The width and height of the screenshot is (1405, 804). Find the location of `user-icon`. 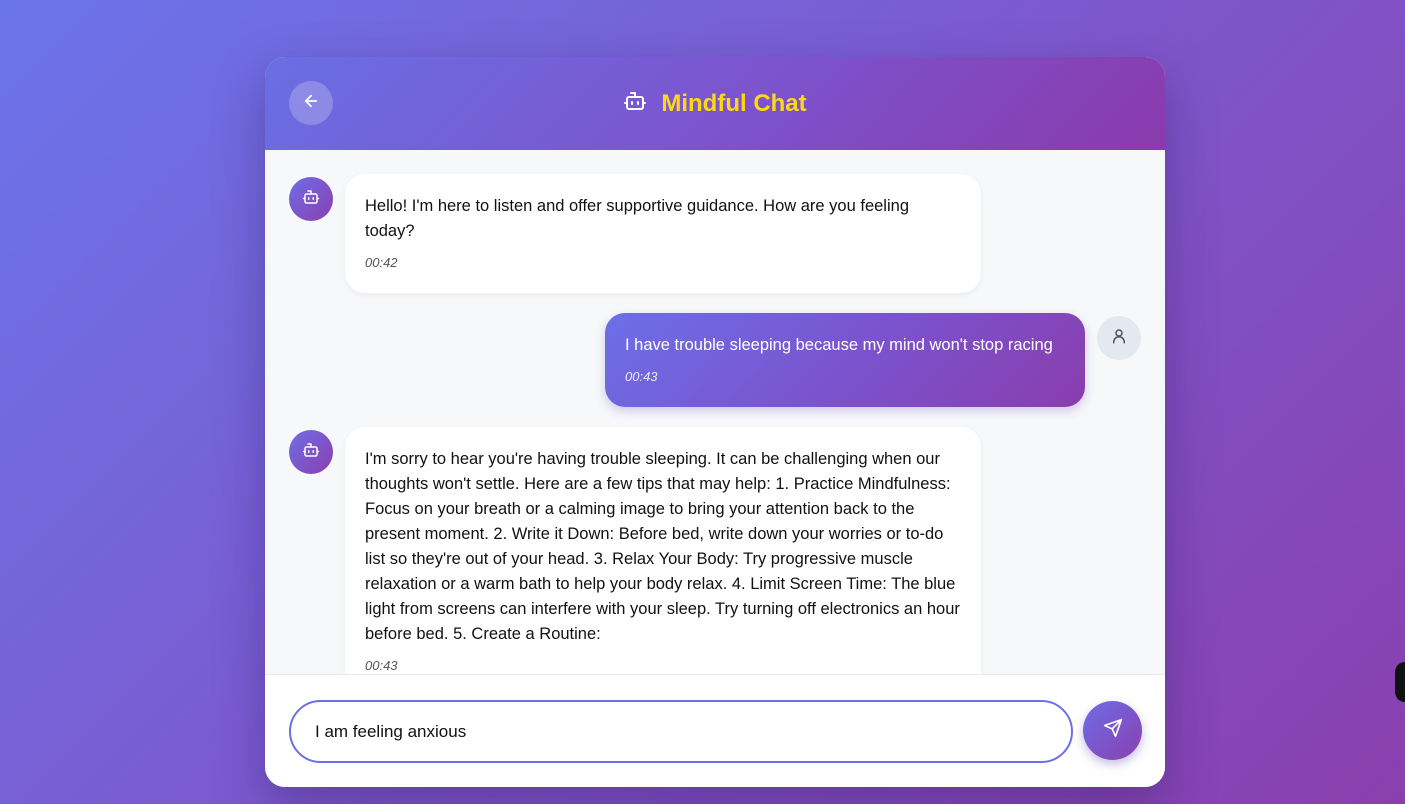

user-icon is located at coordinates (1119, 338).